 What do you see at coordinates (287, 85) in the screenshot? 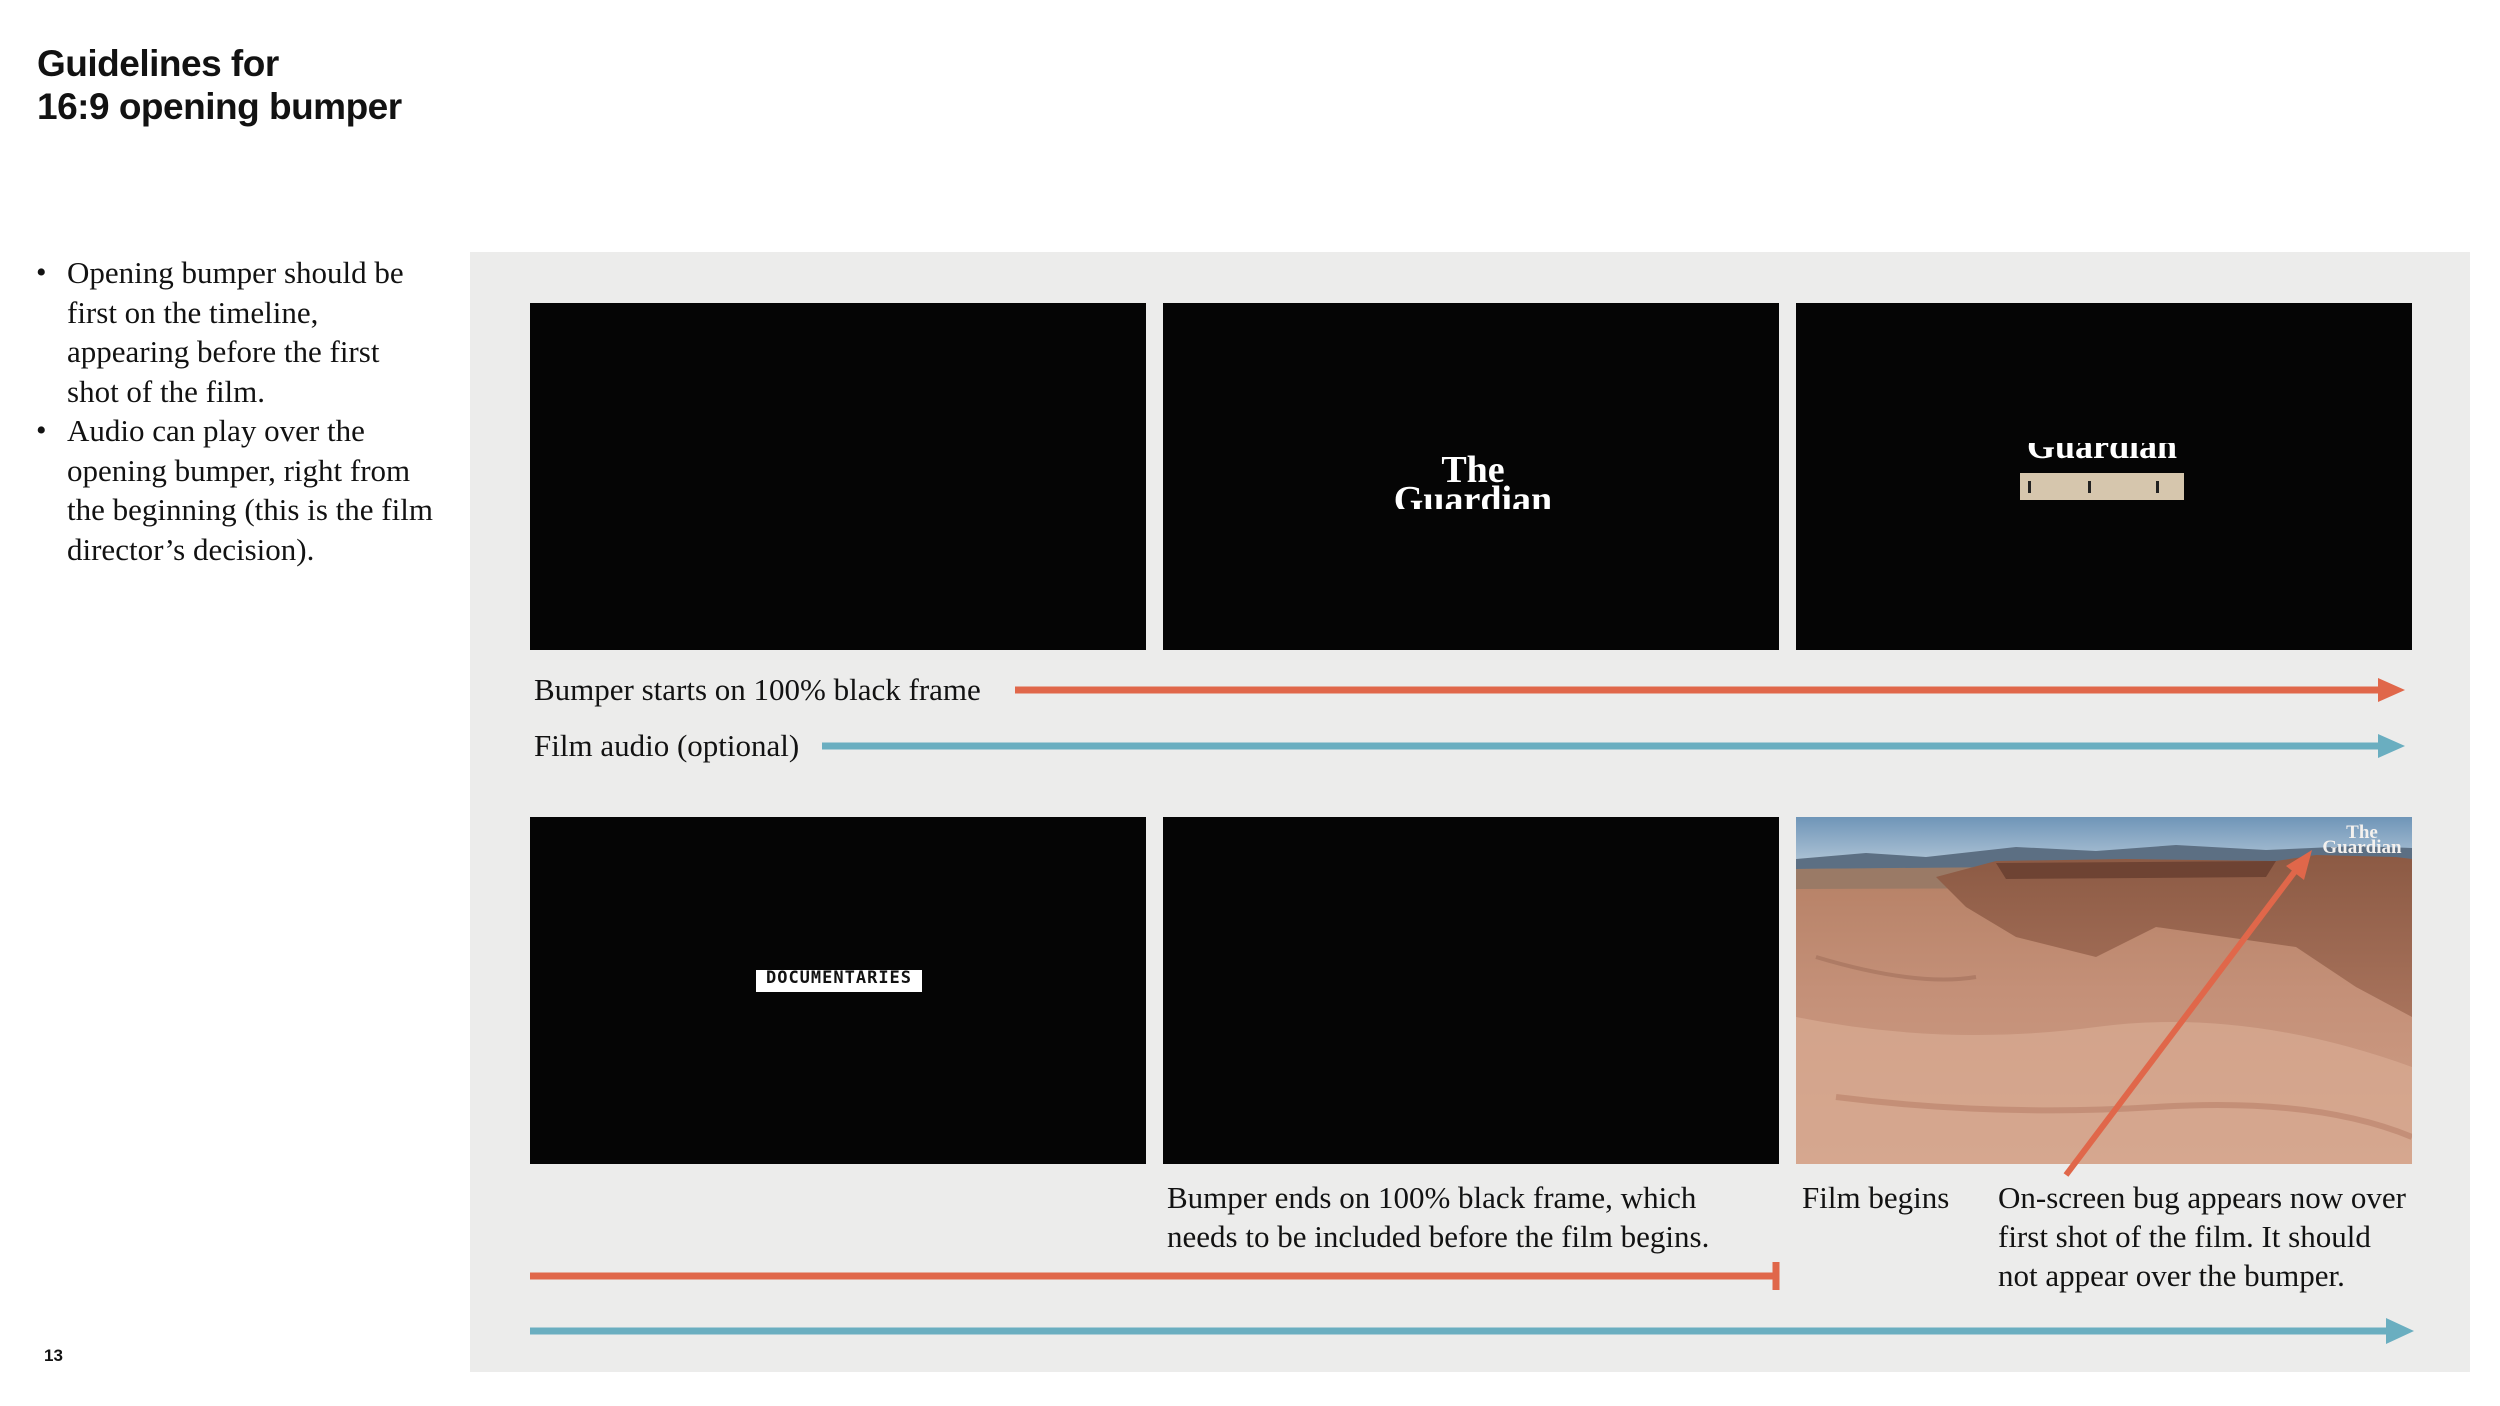
I see `page-title: Guidelines for 16:9 opening bumper` at bounding box center [287, 85].